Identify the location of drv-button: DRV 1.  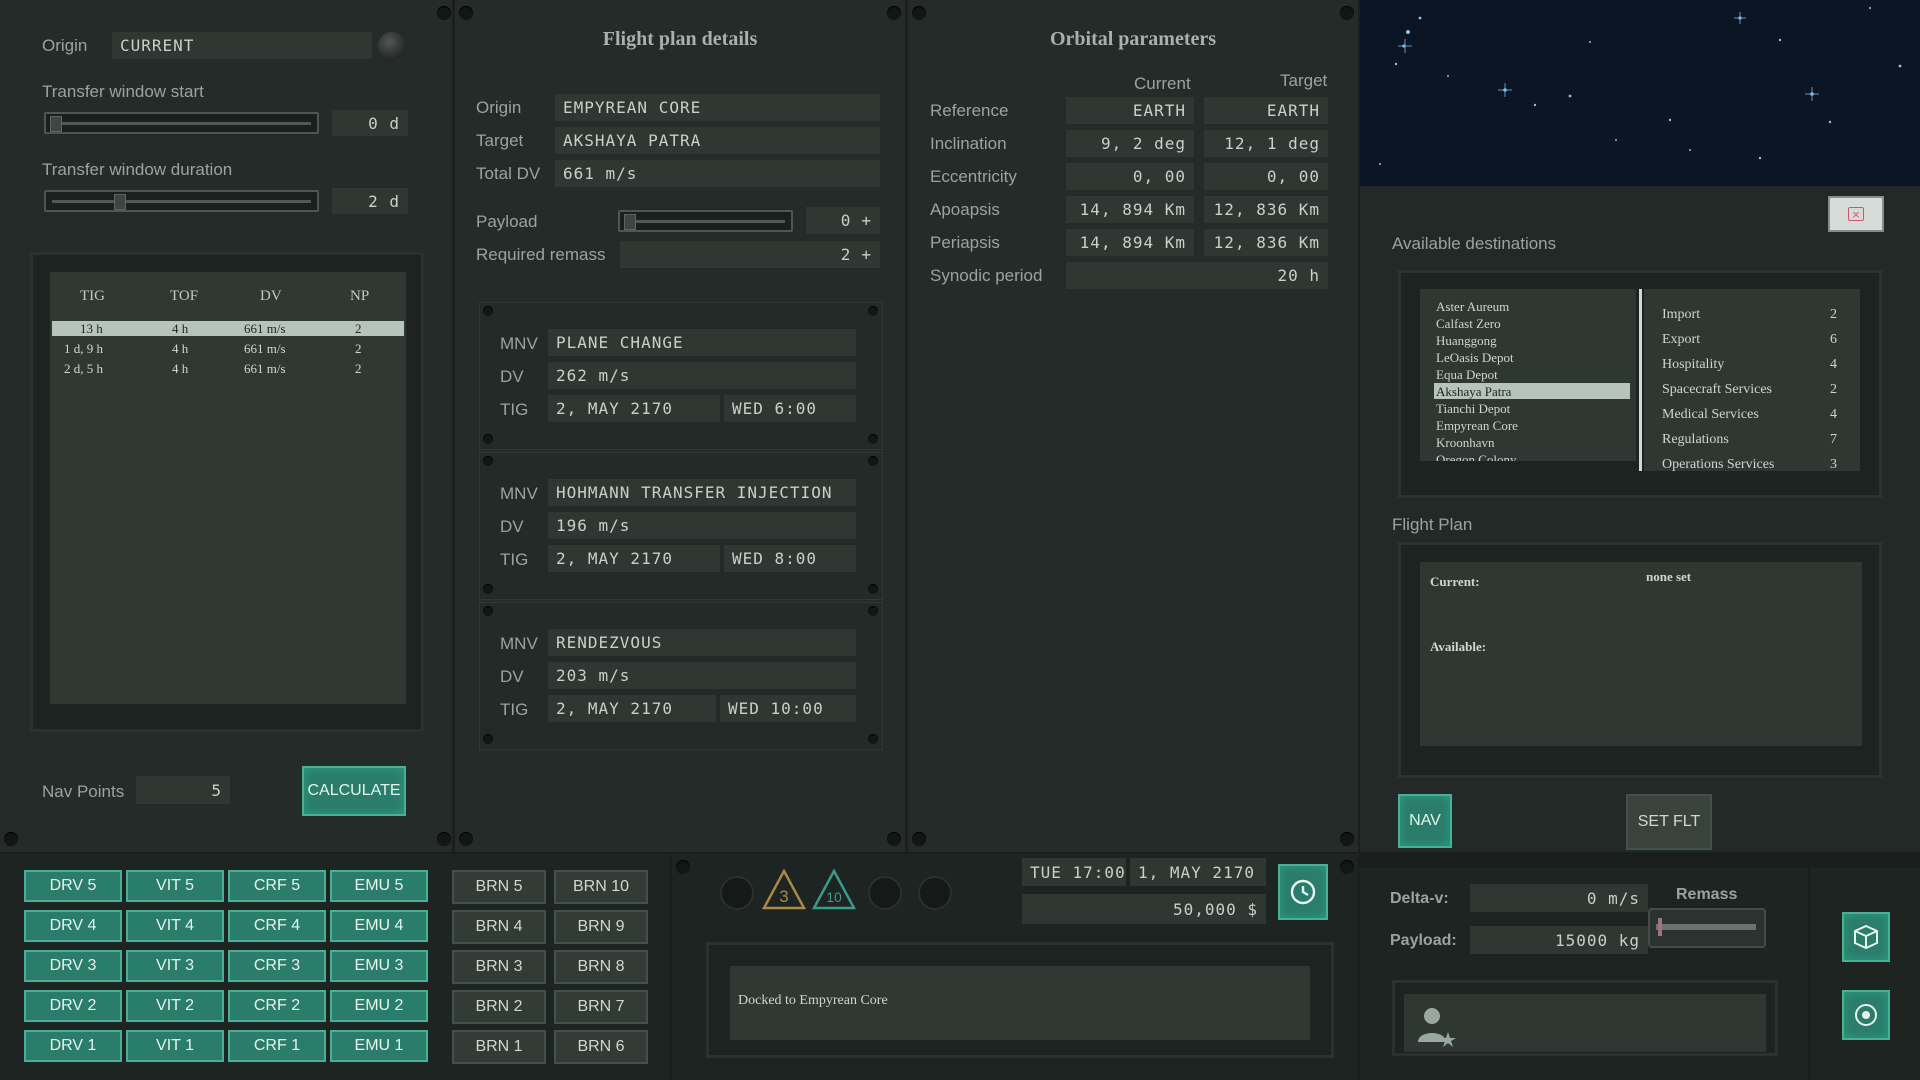
(73, 1046).